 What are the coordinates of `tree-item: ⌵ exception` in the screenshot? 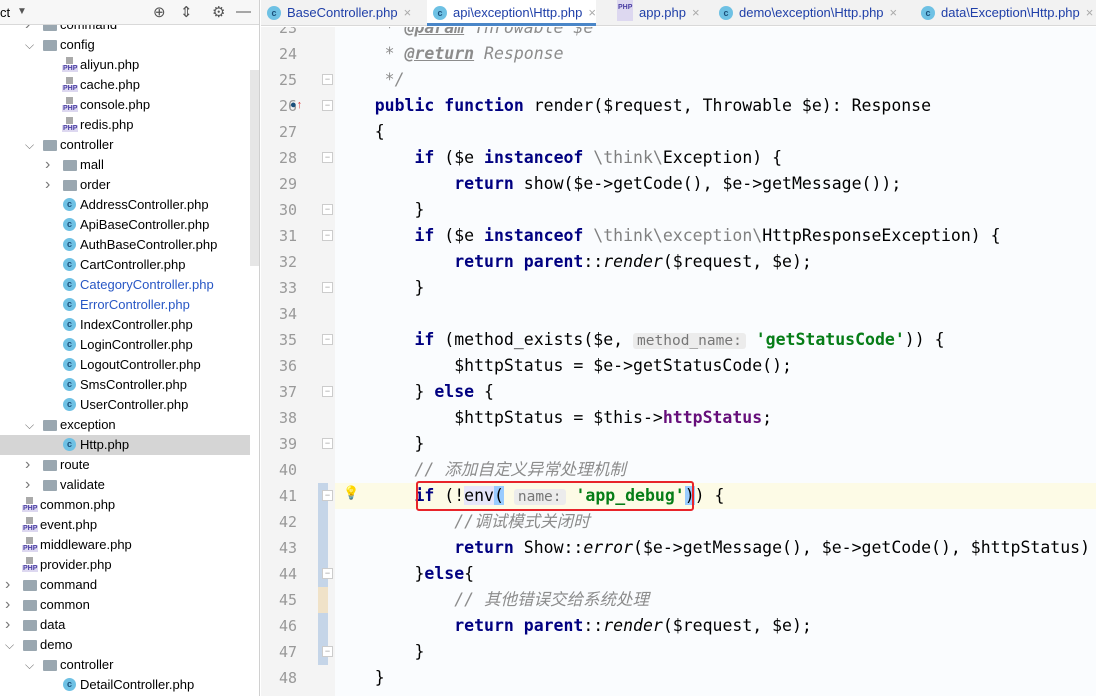 It's located at (125, 425).